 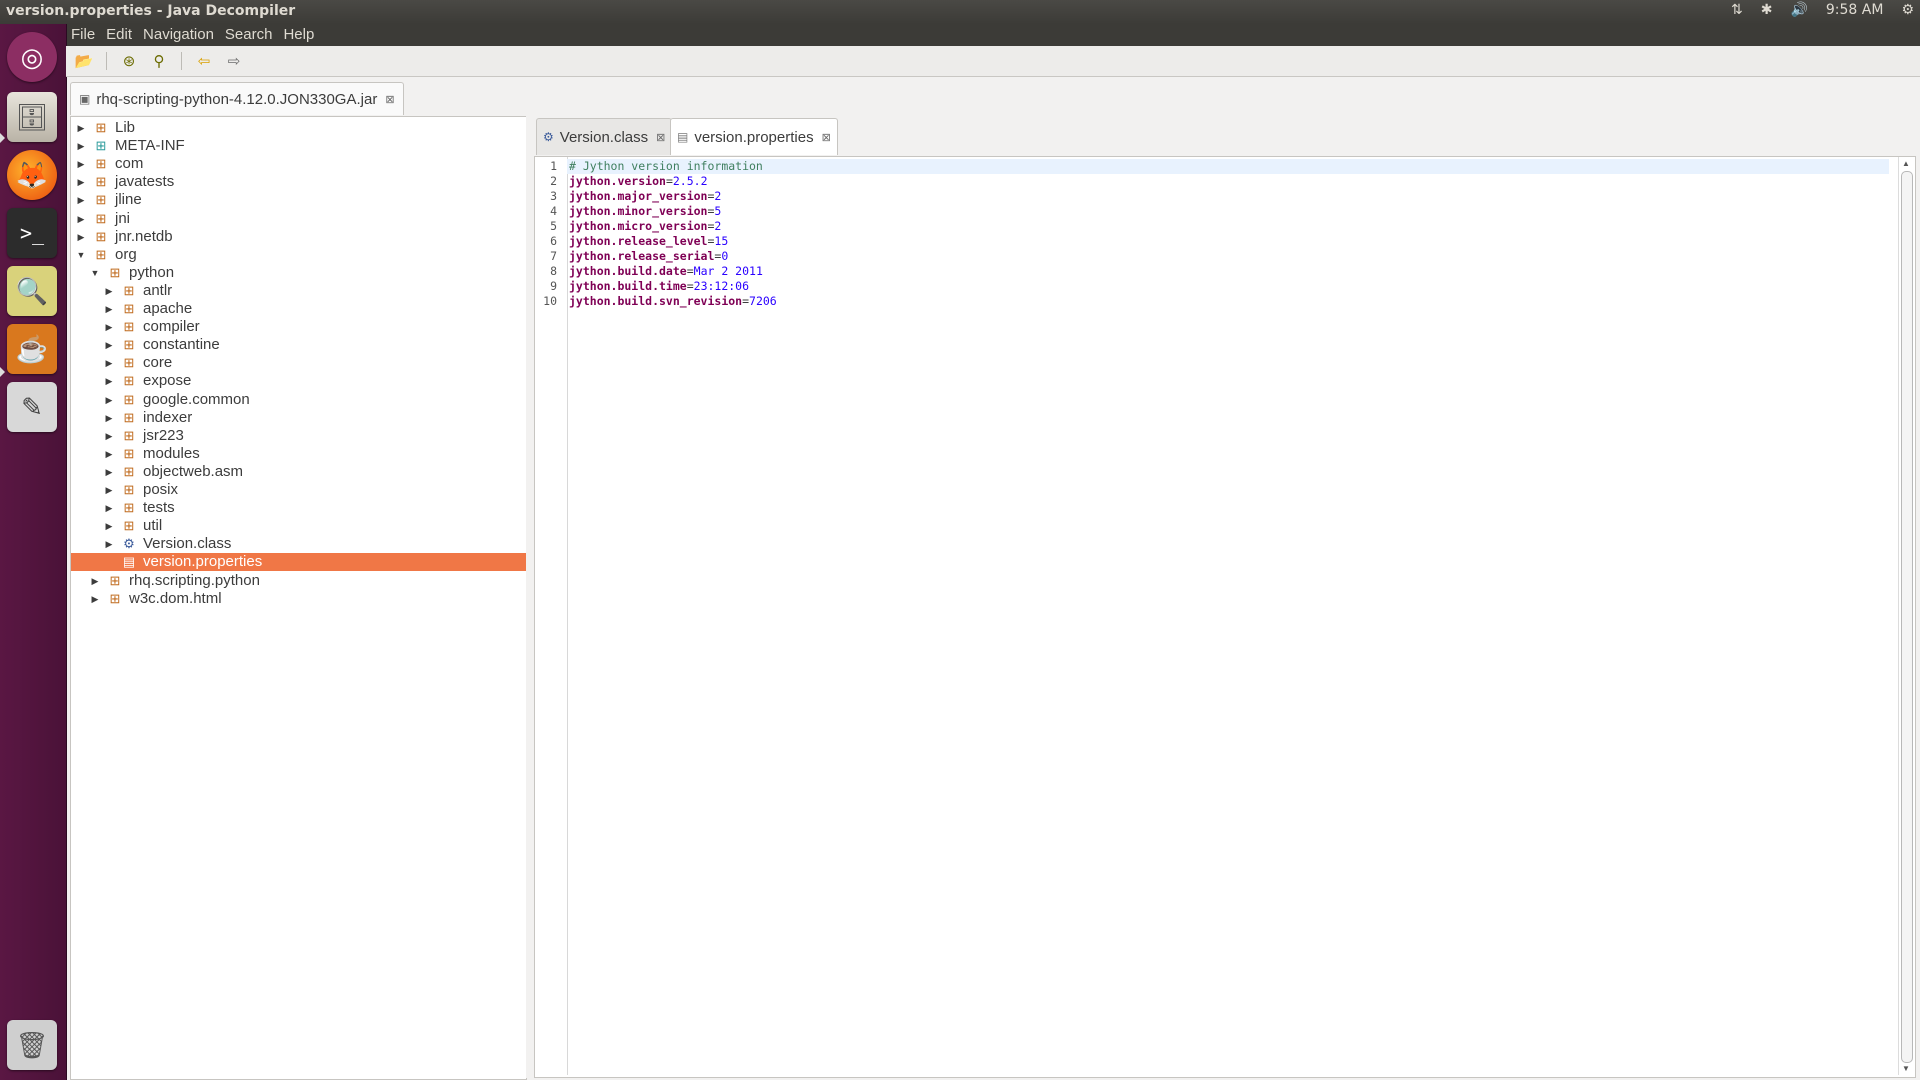 What do you see at coordinates (298, 562) in the screenshot?
I see `tree-item: ▤ version.properties` at bounding box center [298, 562].